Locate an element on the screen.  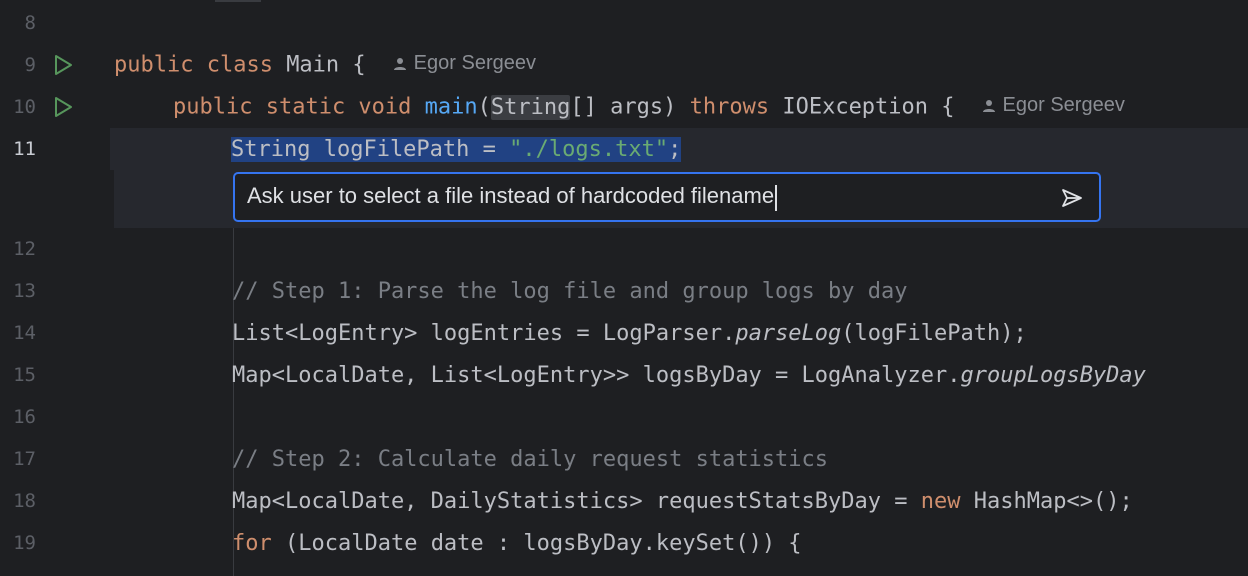
line-number: 18 is located at coordinates (24, 501).